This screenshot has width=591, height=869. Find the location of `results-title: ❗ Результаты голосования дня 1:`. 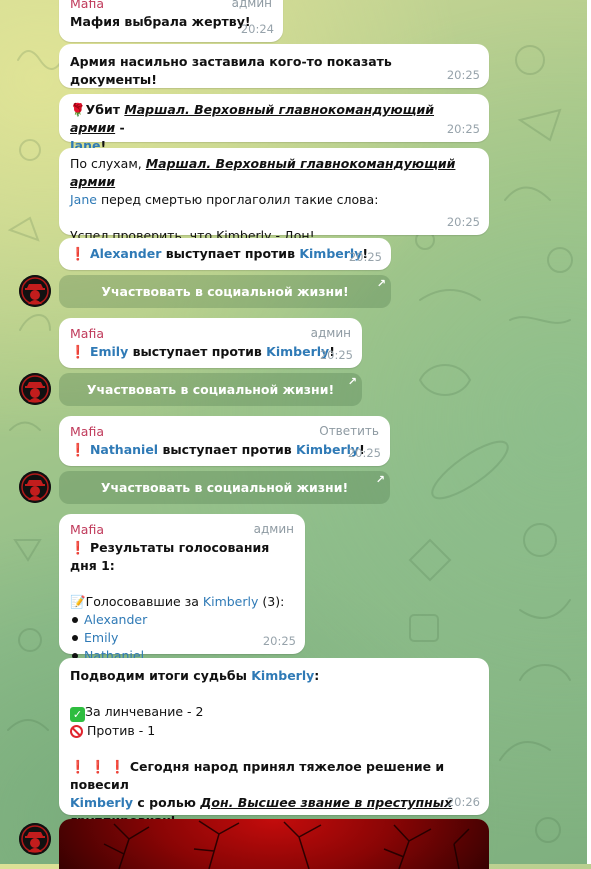

results-title: ❗ Результаты голосования дня 1: is located at coordinates (182, 557).